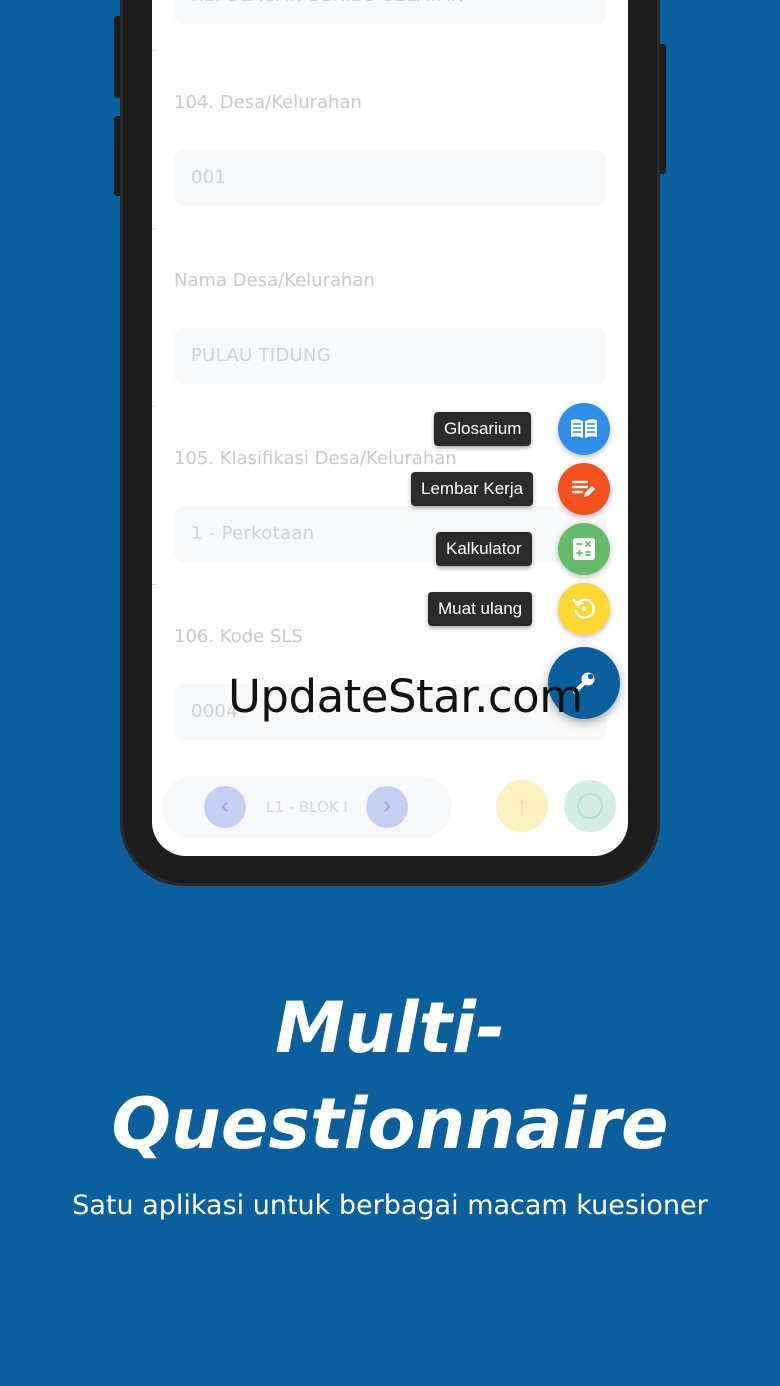 The width and height of the screenshot is (780, 1386). I want to click on submit-check-button, so click(590, 806).